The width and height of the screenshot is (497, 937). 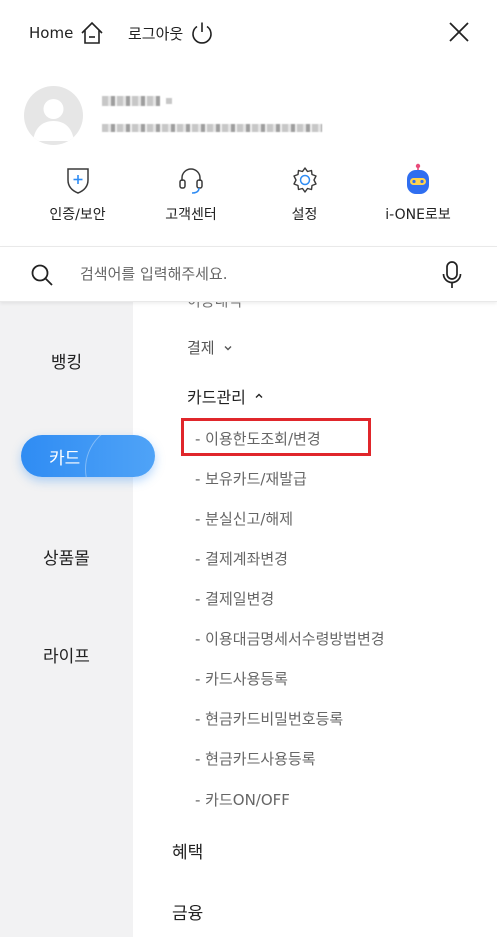 I want to click on search-input: 검색어를 입력해주세요., so click(x=154, y=273).